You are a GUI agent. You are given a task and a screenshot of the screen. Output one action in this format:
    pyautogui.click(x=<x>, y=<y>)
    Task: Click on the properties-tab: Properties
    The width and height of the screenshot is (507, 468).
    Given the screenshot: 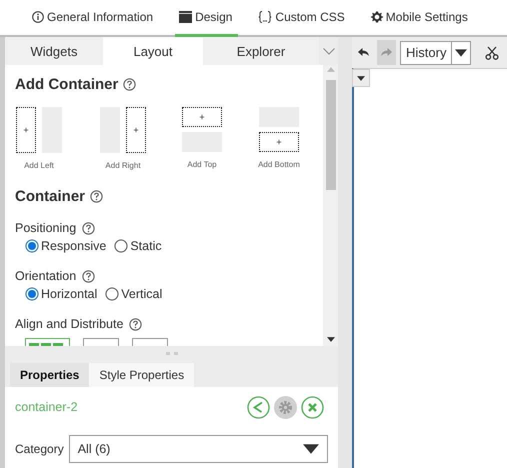 What is the action you would take?
    pyautogui.click(x=50, y=375)
    